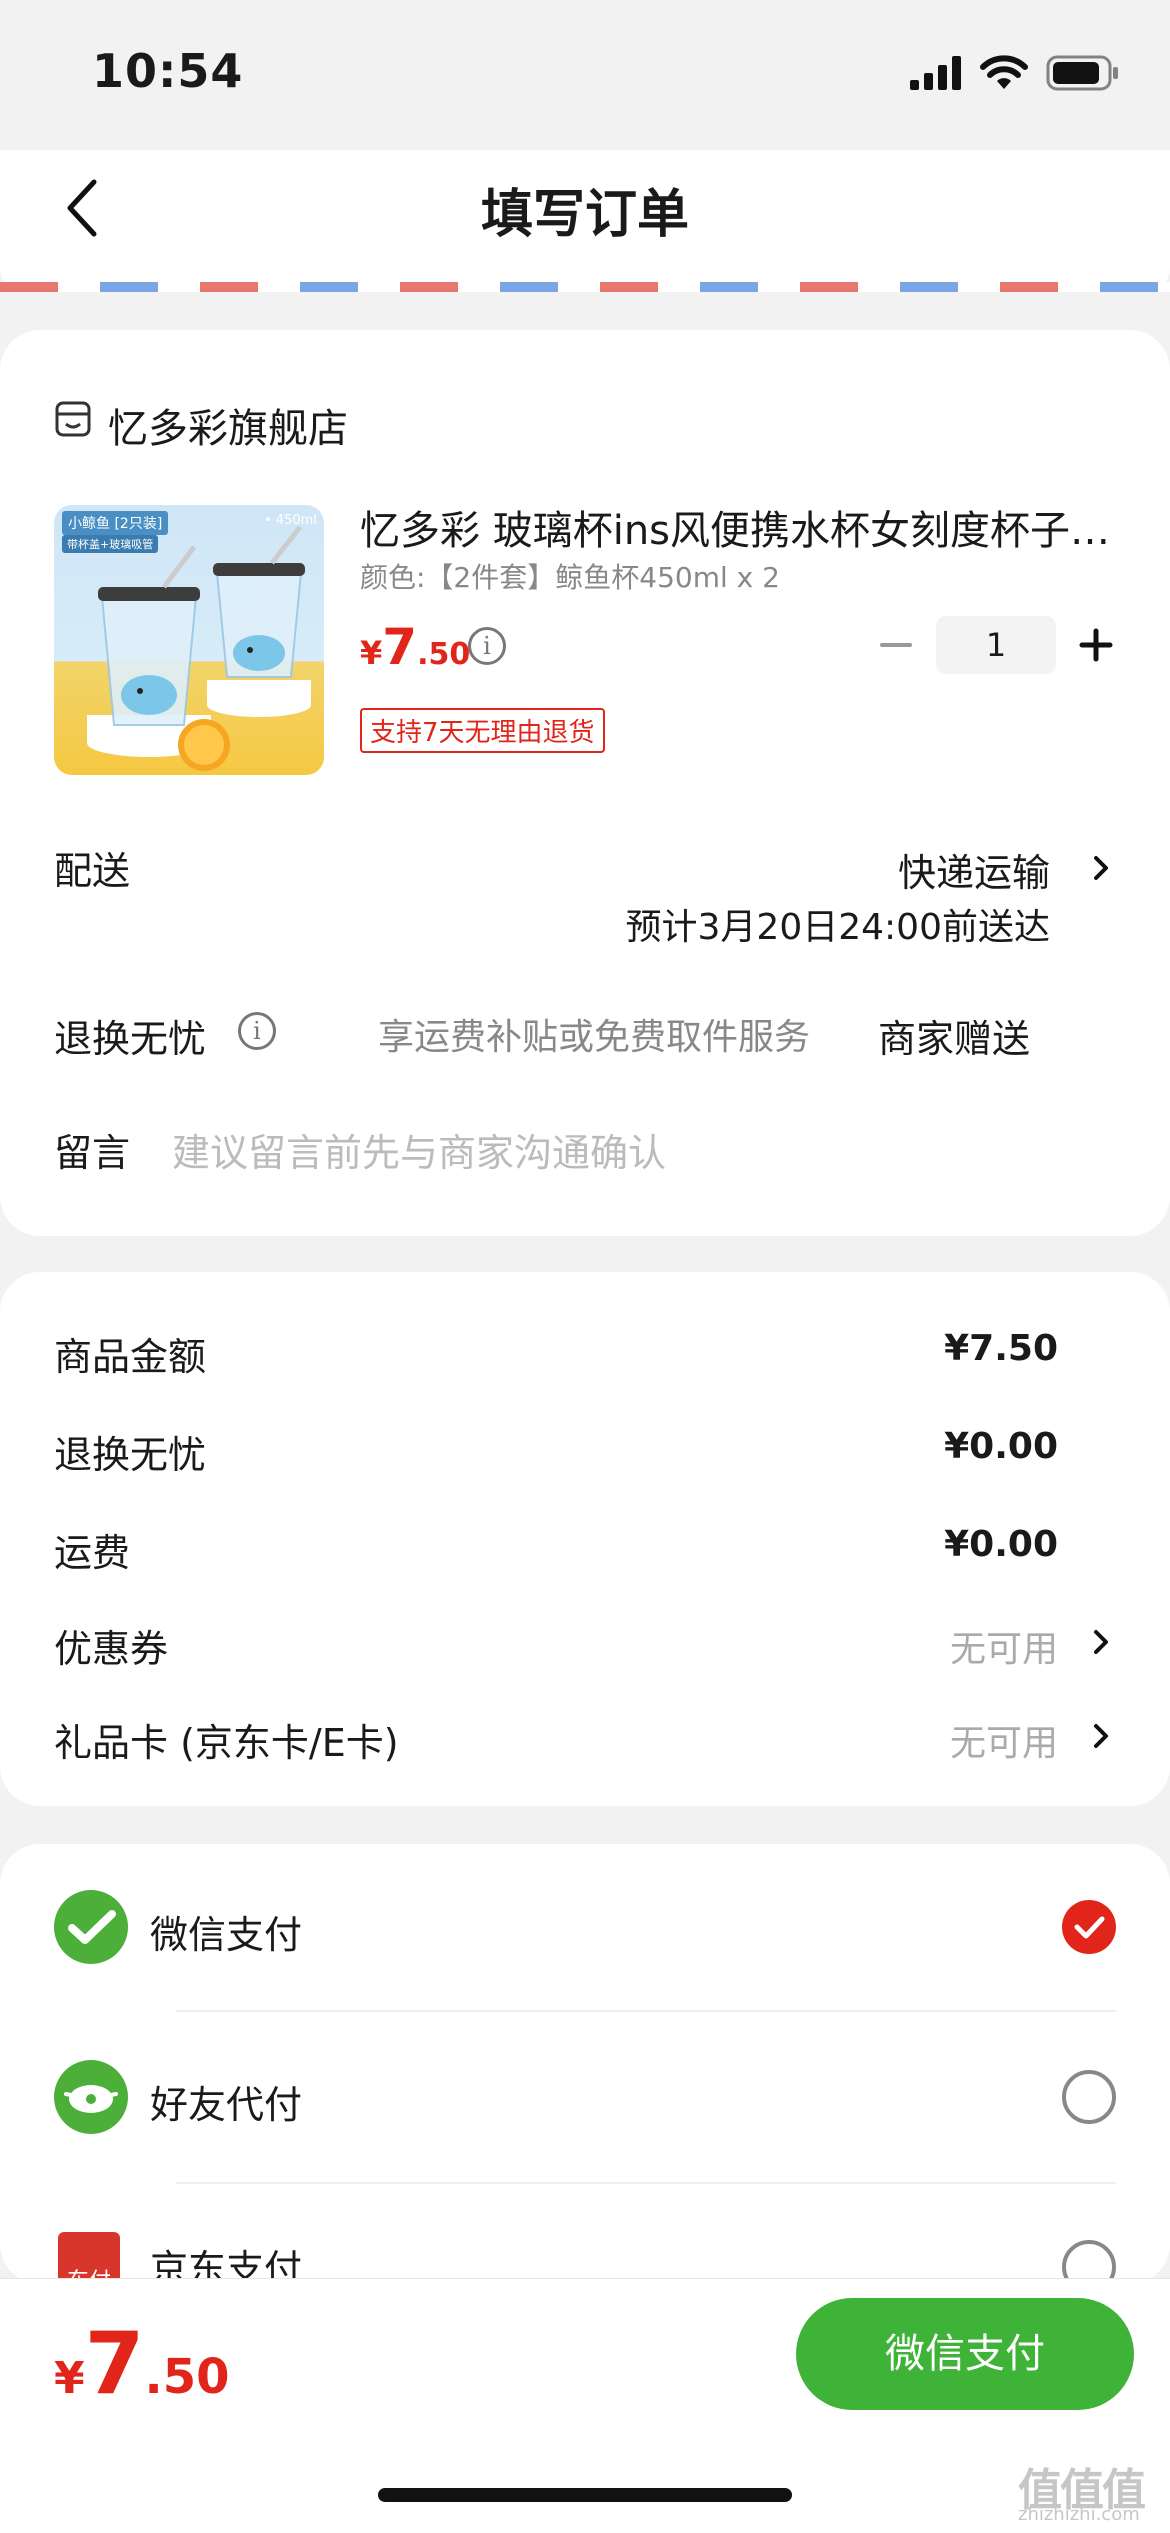 The height and width of the screenshot is (2533, 1170). I want to click on price-info-icon: i, so click(487, 646).